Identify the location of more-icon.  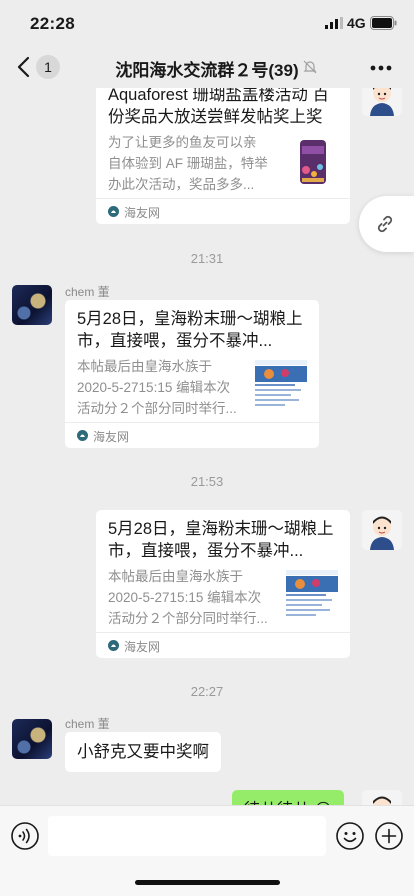
(381, 68).